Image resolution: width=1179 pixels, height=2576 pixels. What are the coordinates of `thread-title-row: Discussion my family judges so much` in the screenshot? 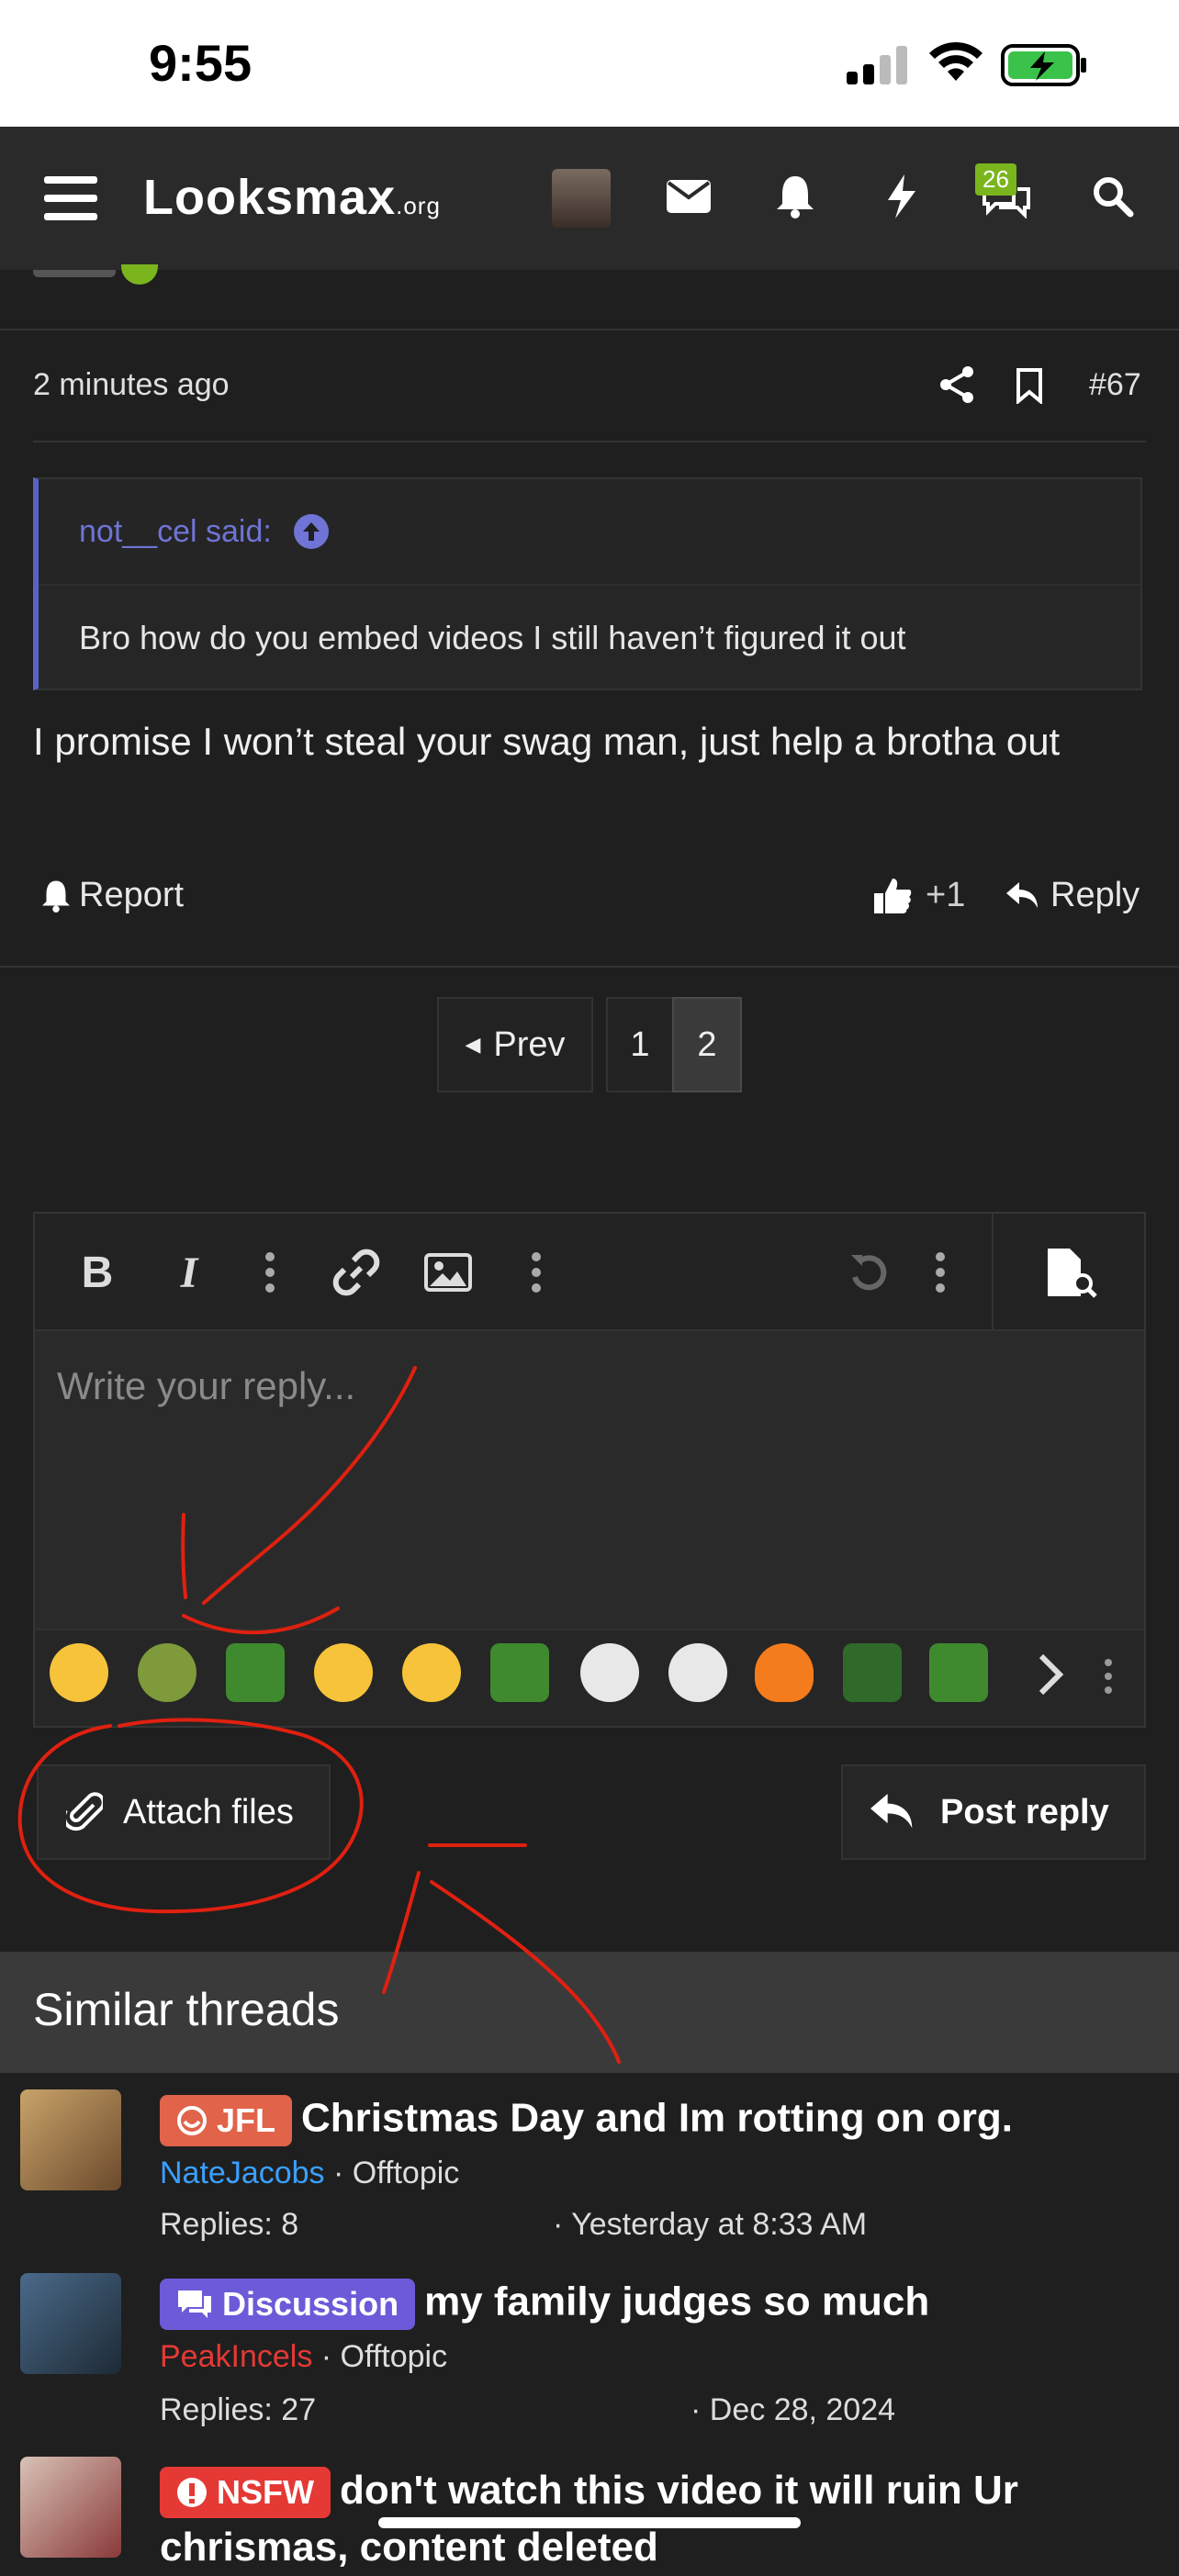 It's located at (544, 2304).